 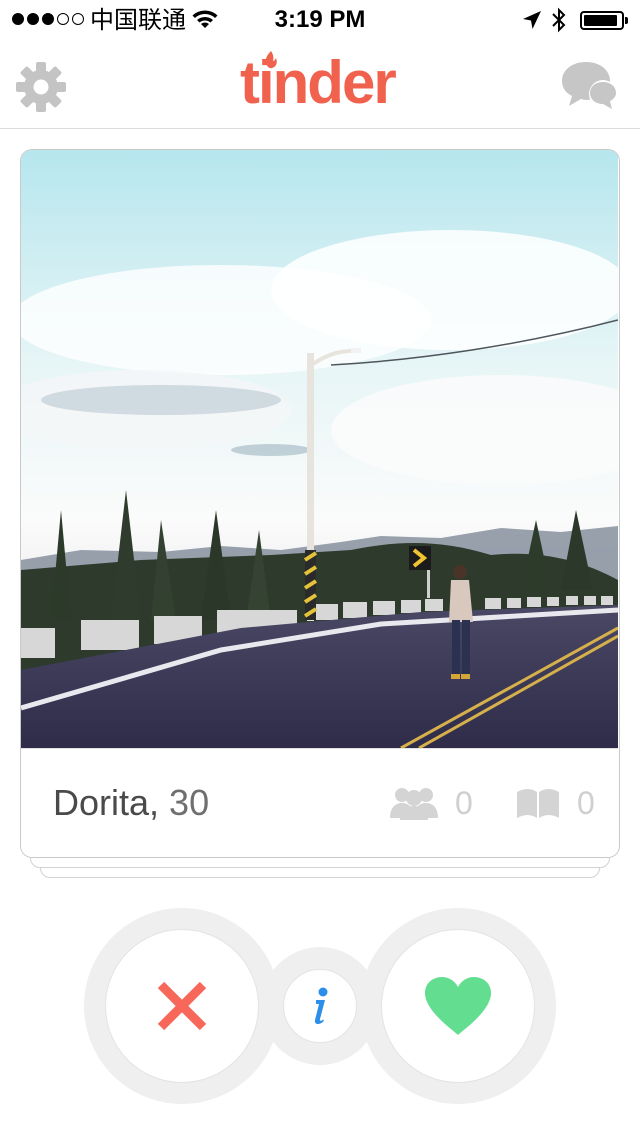 I want to click on info-button, so click(x=320, y=1006).